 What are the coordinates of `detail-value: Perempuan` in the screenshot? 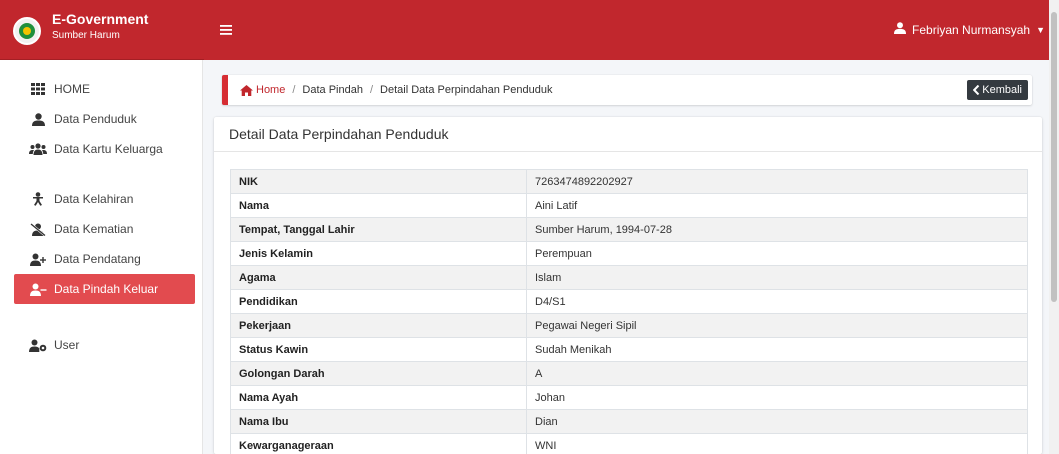 It's located at (777, 253).